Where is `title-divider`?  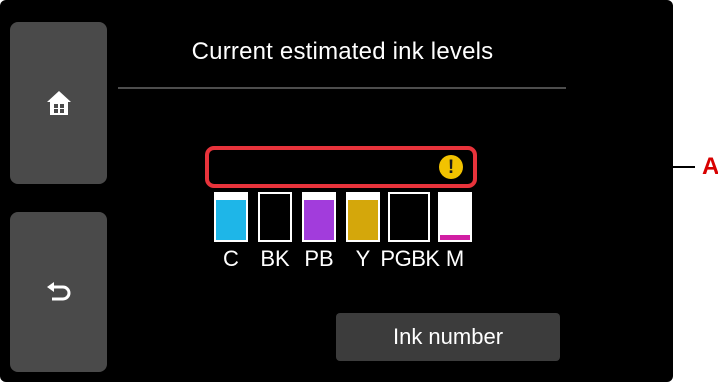 title-divider is located at coordinates (342, 88).